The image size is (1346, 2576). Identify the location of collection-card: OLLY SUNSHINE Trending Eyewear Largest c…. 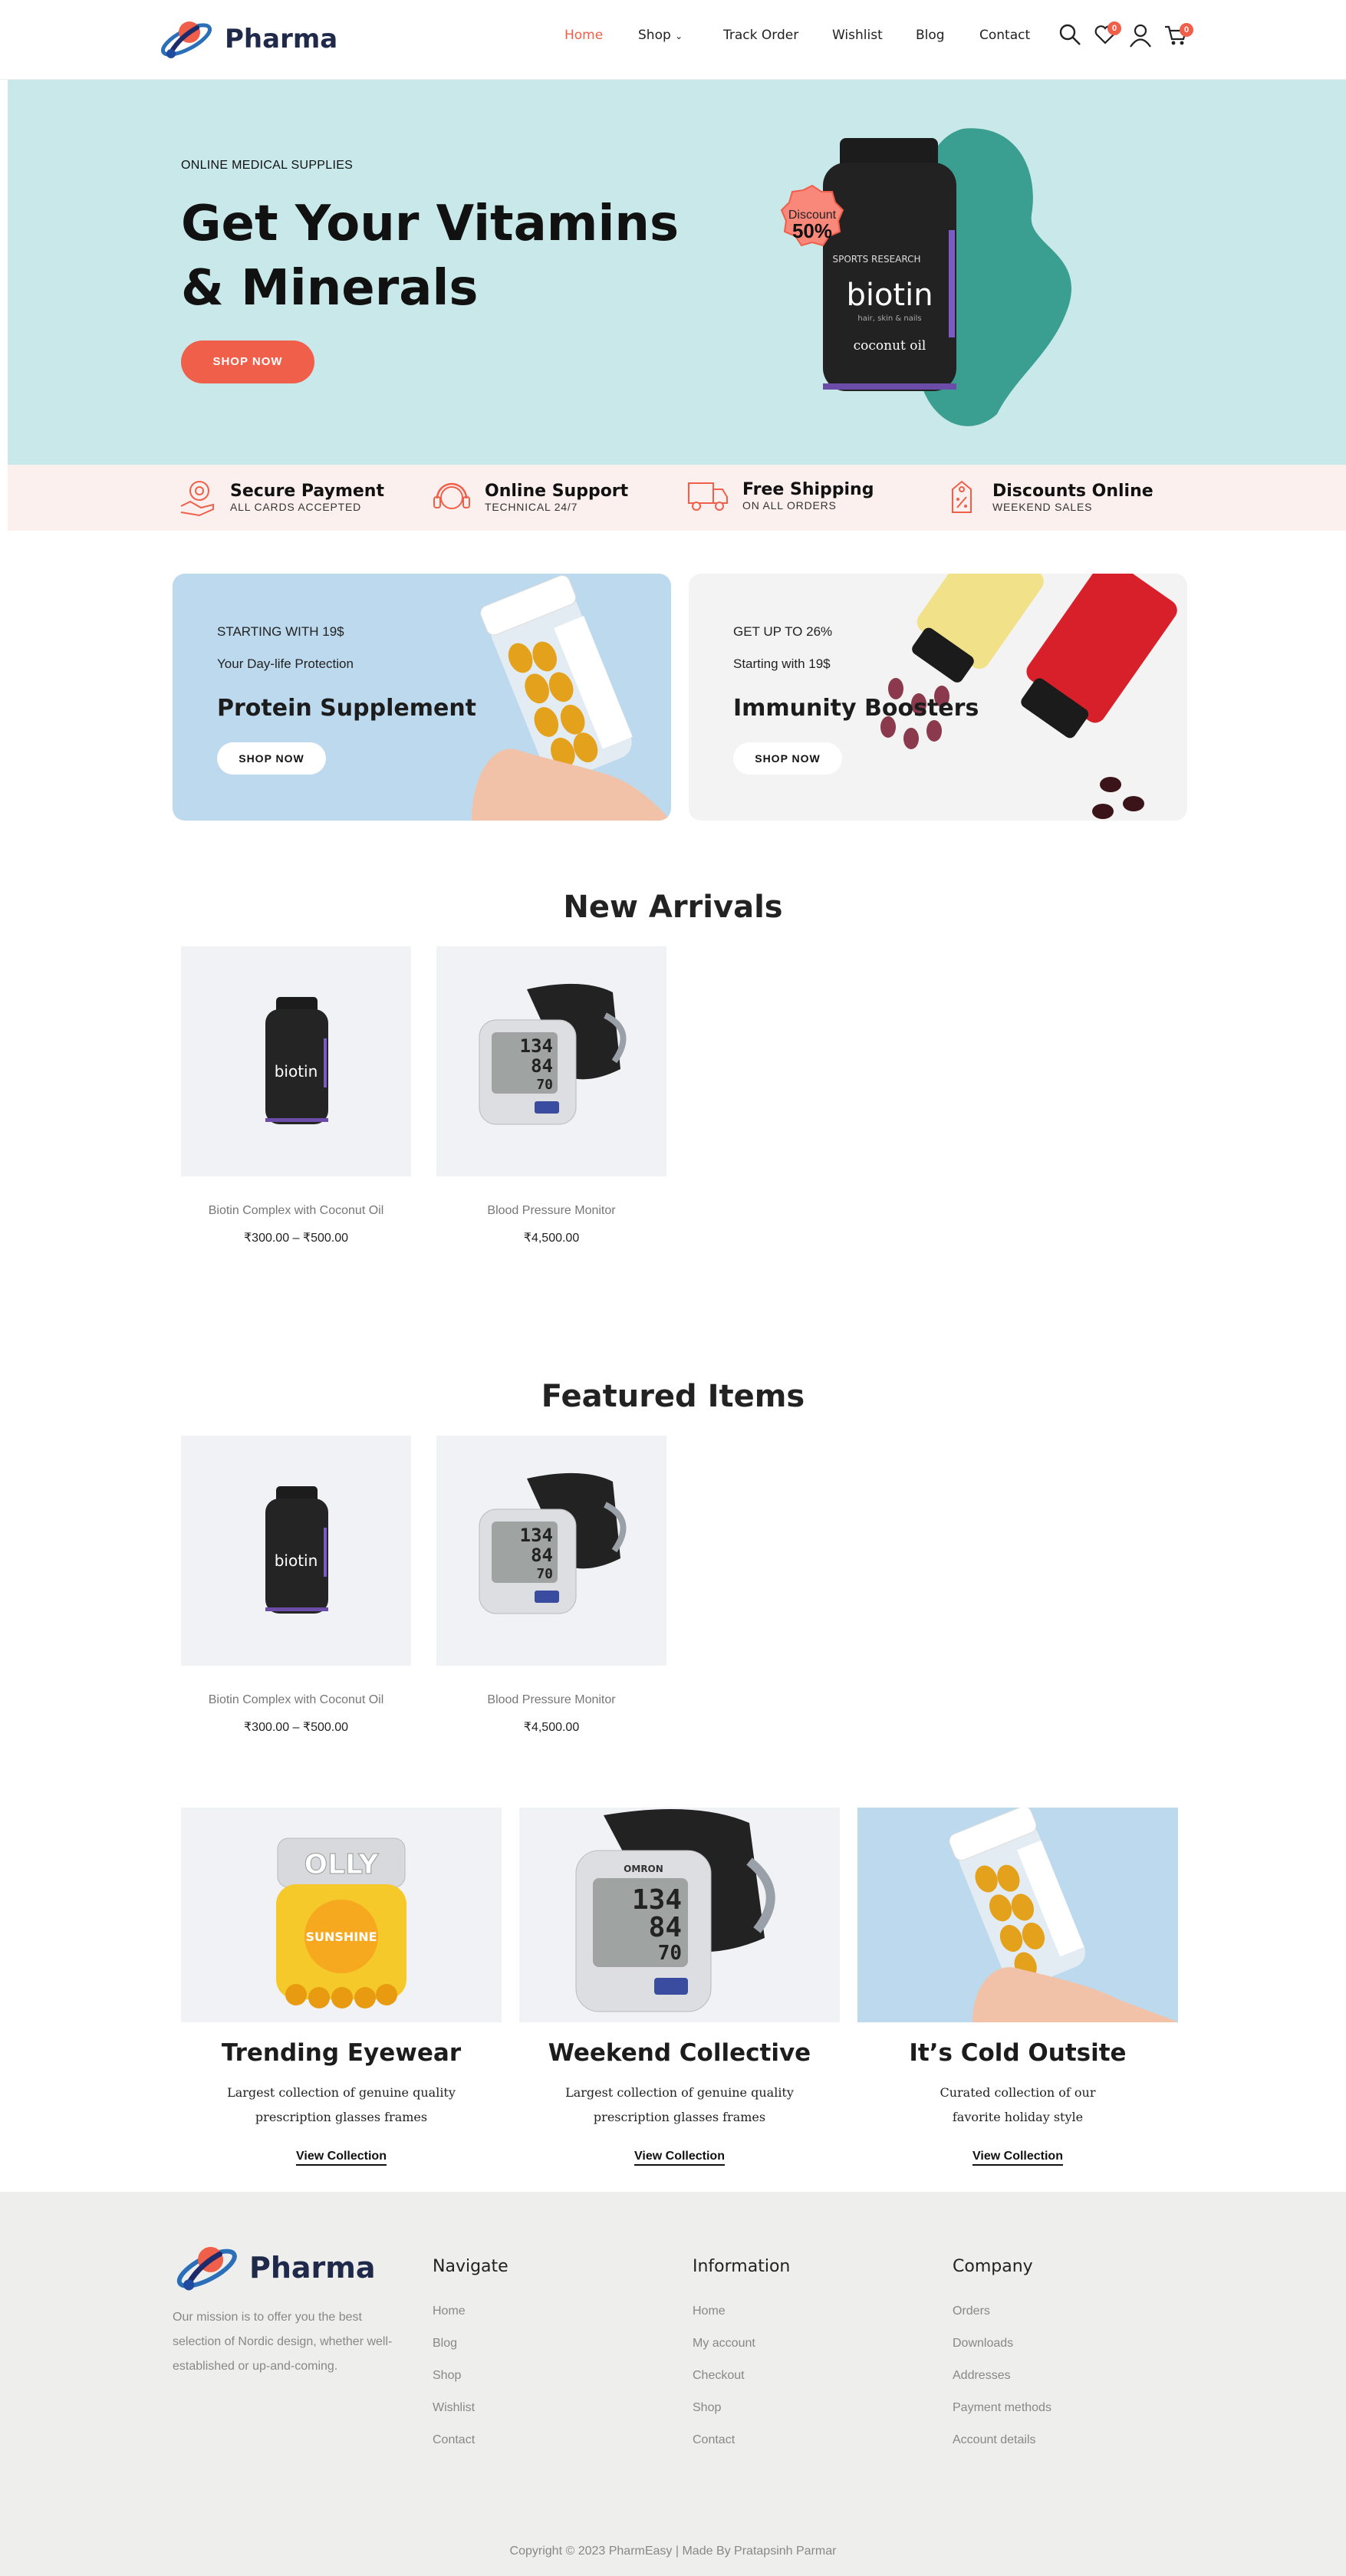
(341, 1987).